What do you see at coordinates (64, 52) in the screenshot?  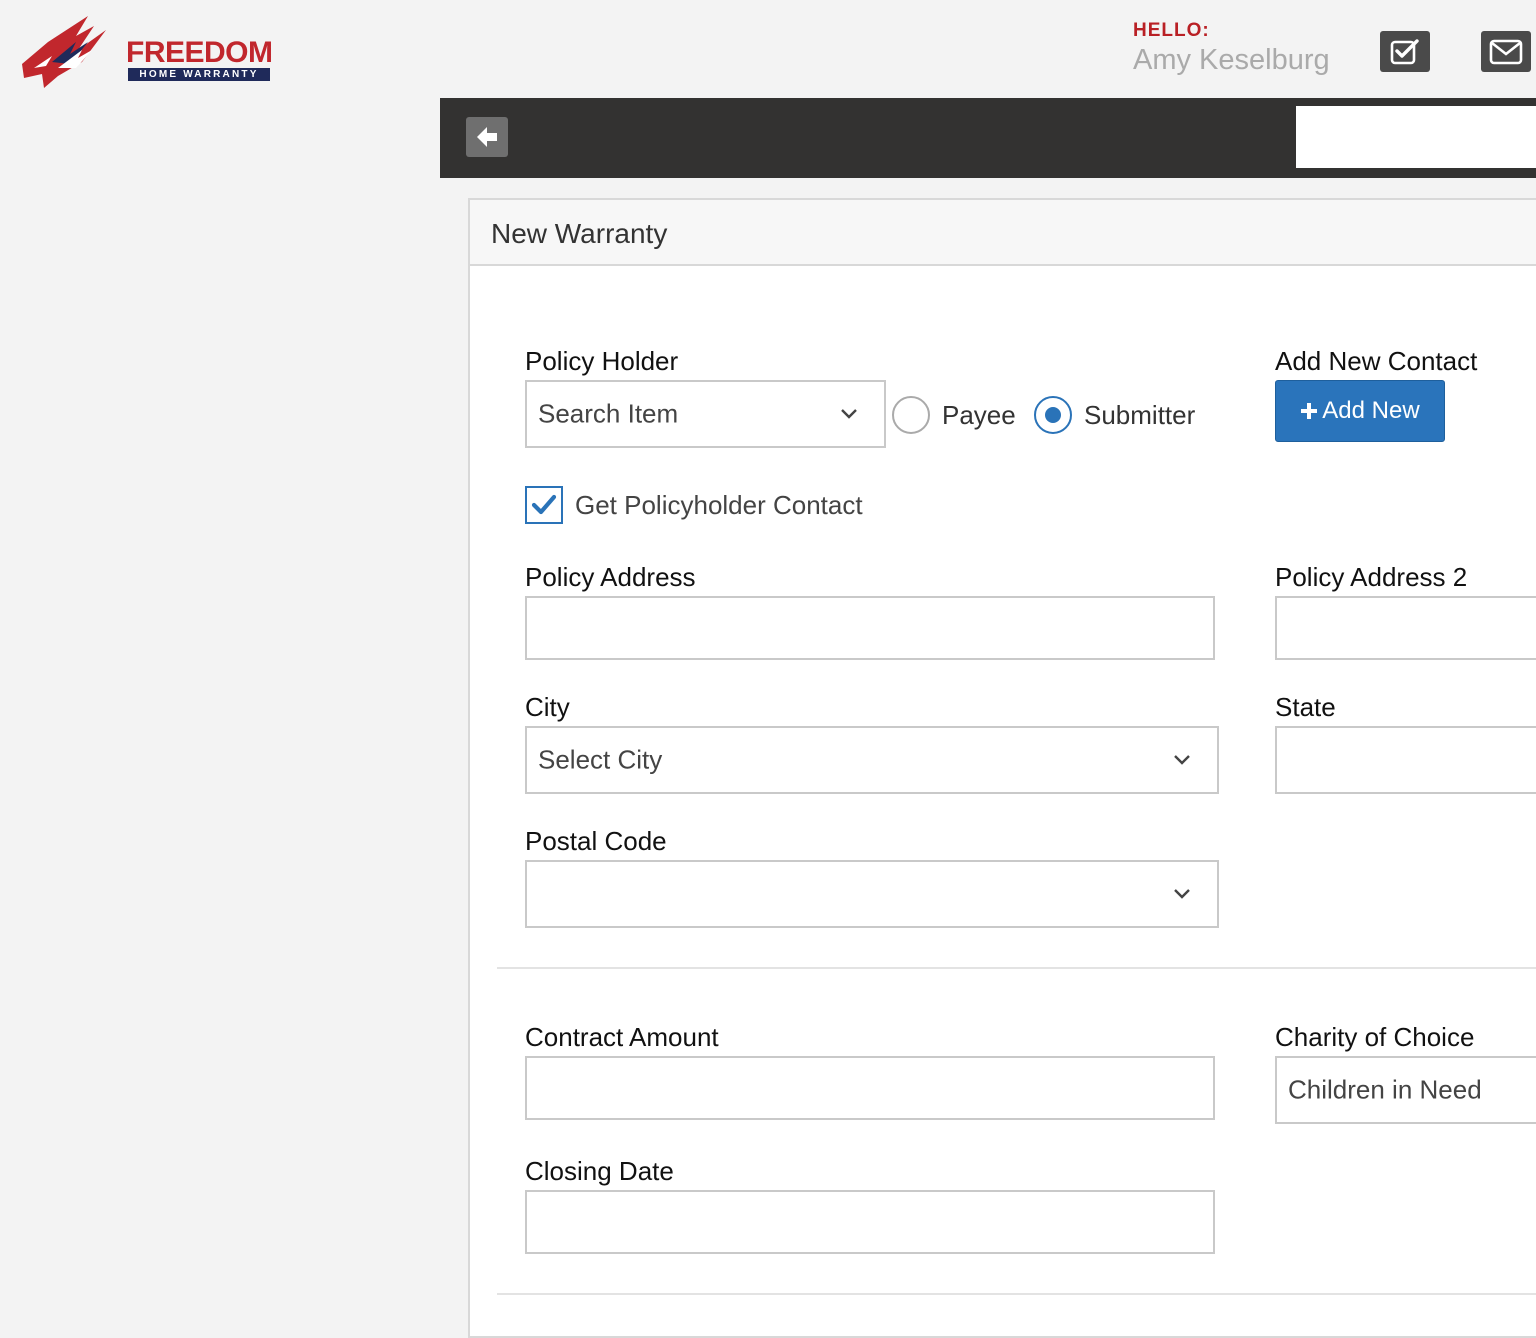 I see `flag-mark-icon` at bounding box center [64, 52].